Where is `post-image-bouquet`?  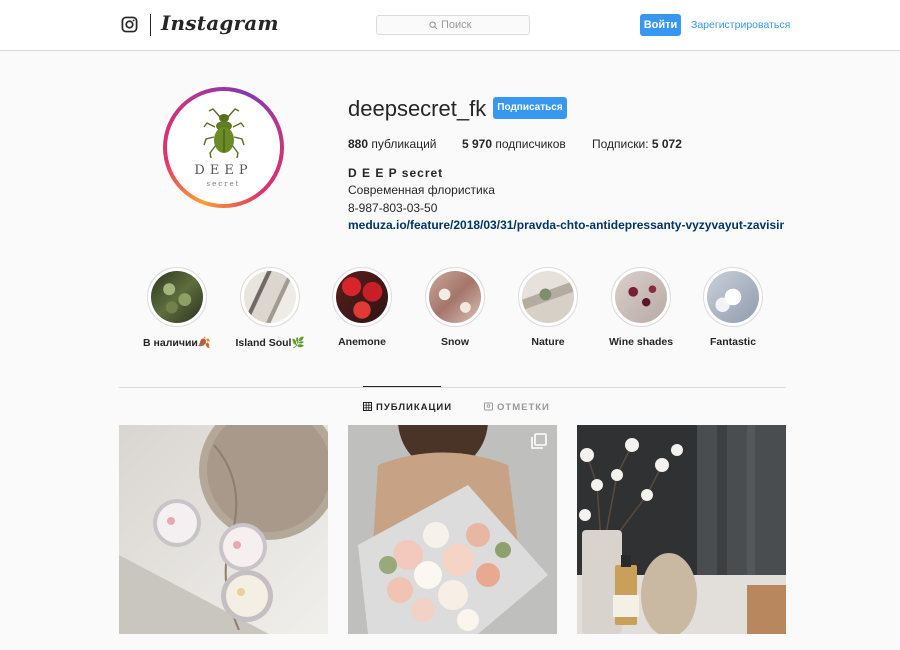
post-image-bouquet is located at coordinates (452, 529).